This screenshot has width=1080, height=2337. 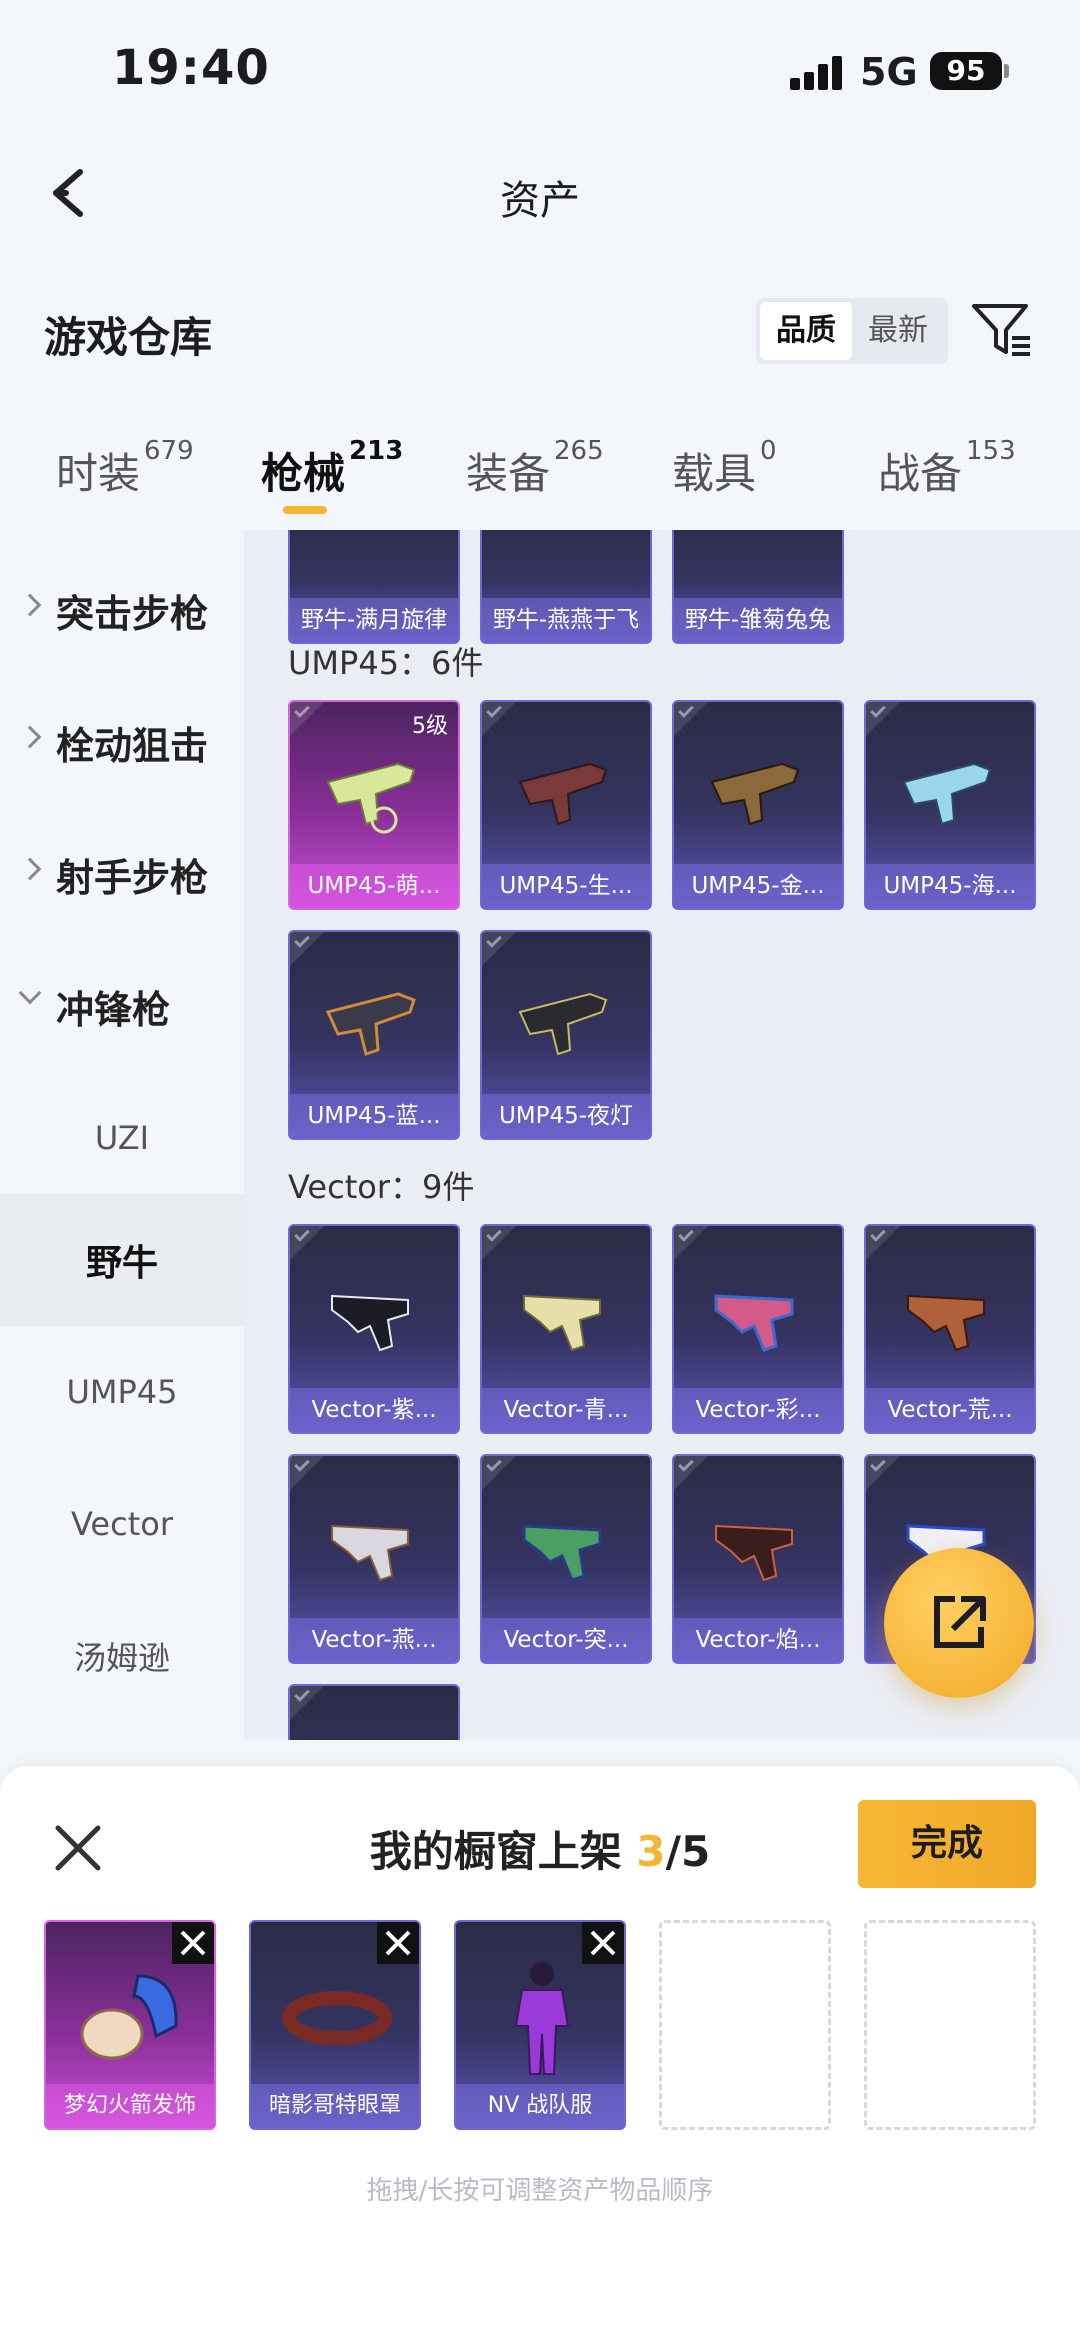 I want to click on category-tabs: 时装 679 枪械 213 装备 265 载具 0 战备 153, so click(x=540, y=480).